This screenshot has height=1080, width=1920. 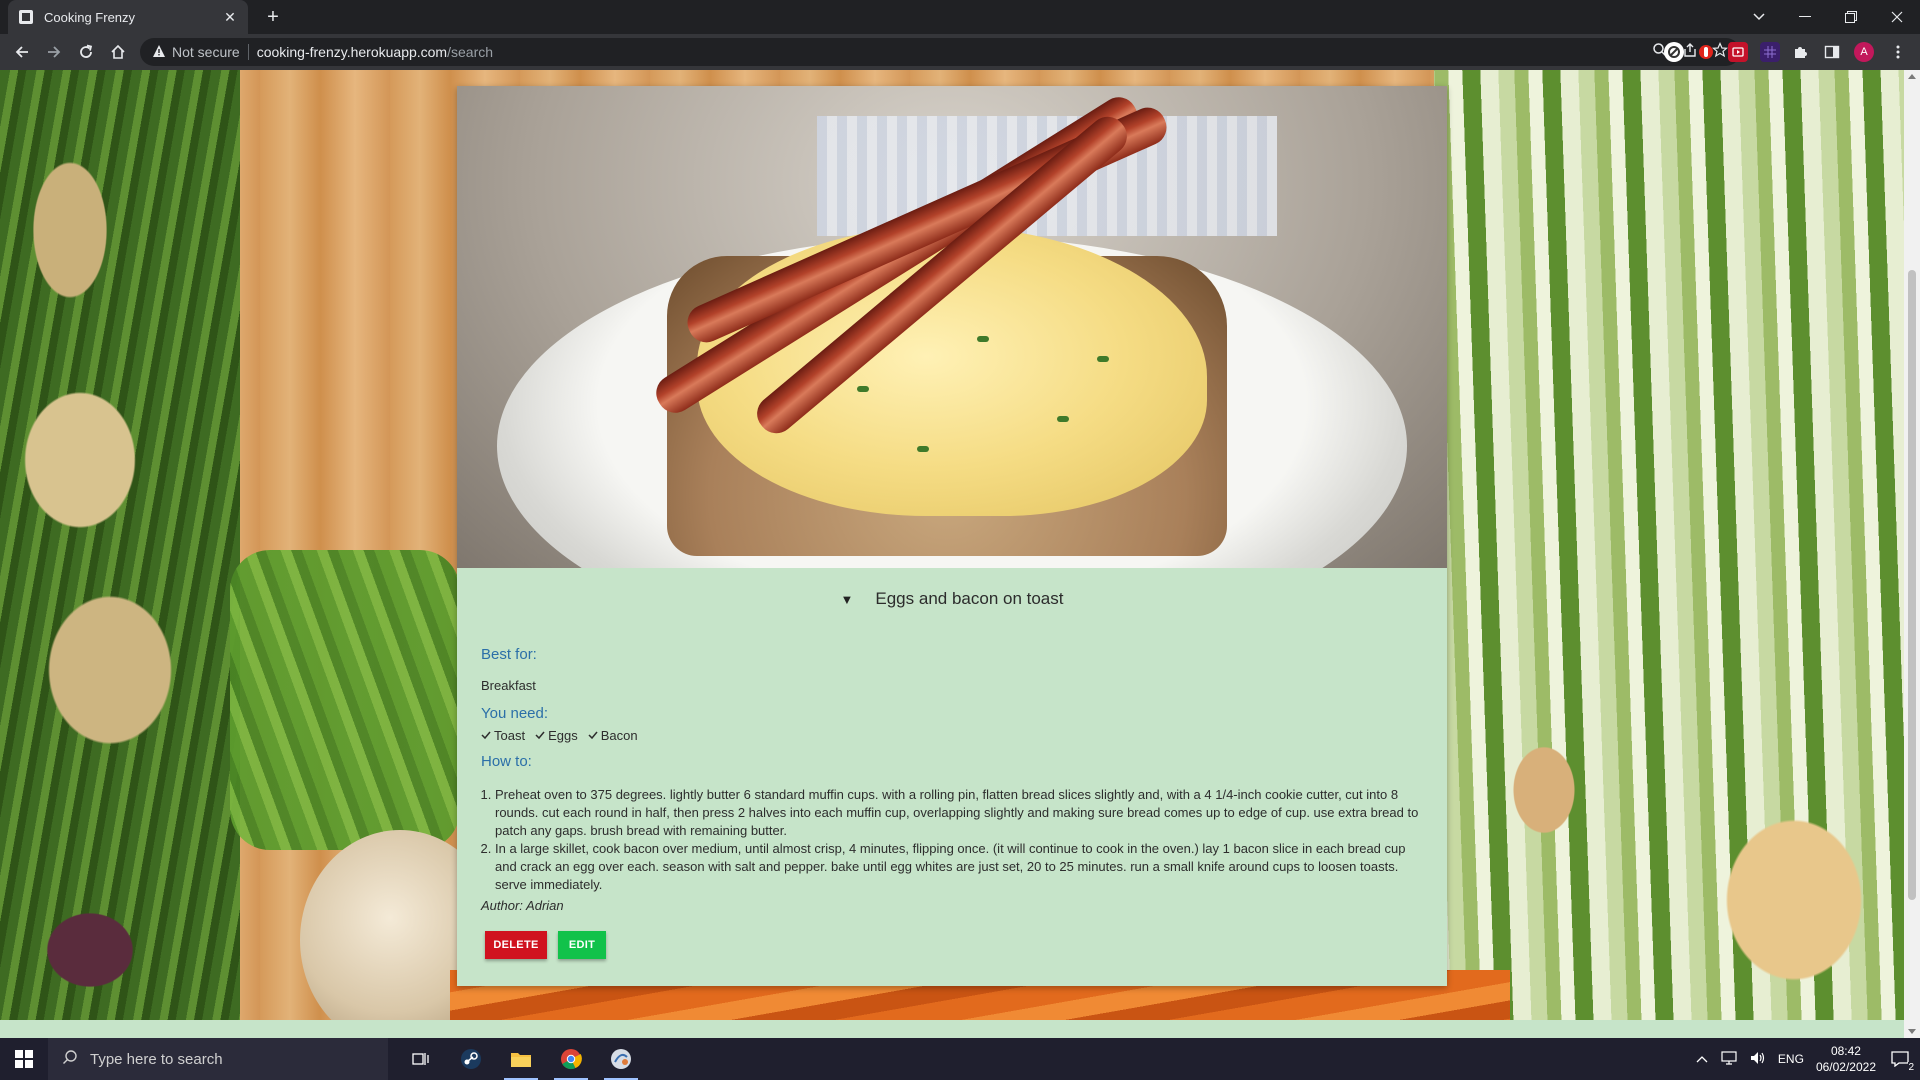 What do you see at coordinates (1912, 1031) in the screenshot?
I see `scroll-down-icon` at bounding box center [1912, 1031].